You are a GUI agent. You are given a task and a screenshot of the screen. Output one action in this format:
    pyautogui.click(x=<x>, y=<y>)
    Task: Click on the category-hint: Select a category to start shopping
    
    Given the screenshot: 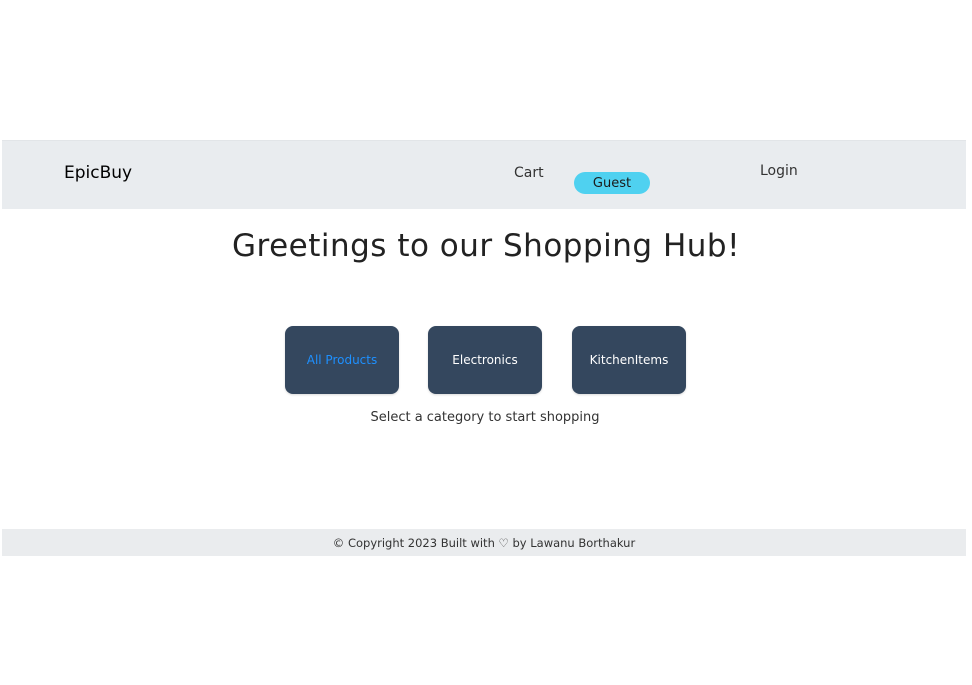 What is the action you would take?
    pyautogui.click(x=485, y=417)
    